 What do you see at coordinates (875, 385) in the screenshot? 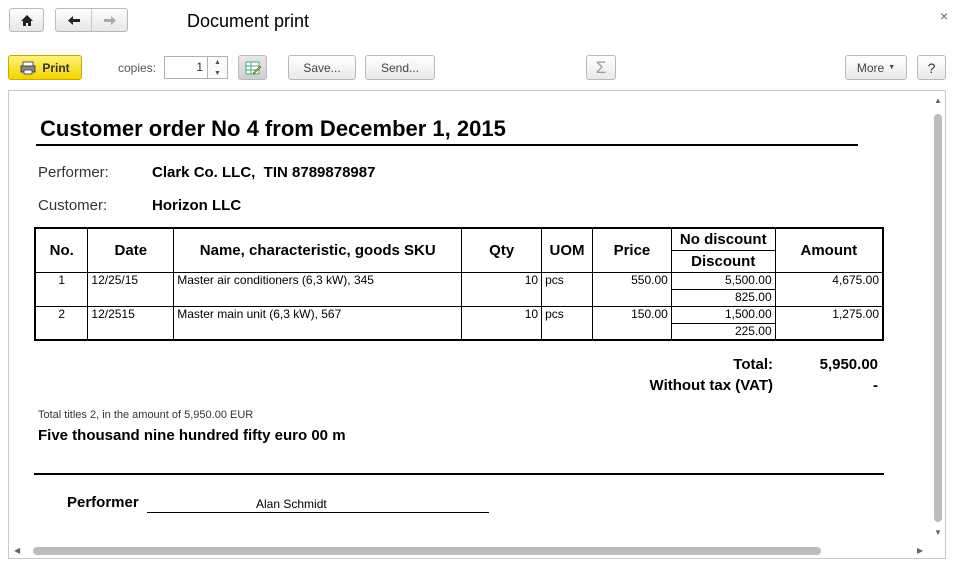
I see `vat-value: -` at bounding box center [875, 385].